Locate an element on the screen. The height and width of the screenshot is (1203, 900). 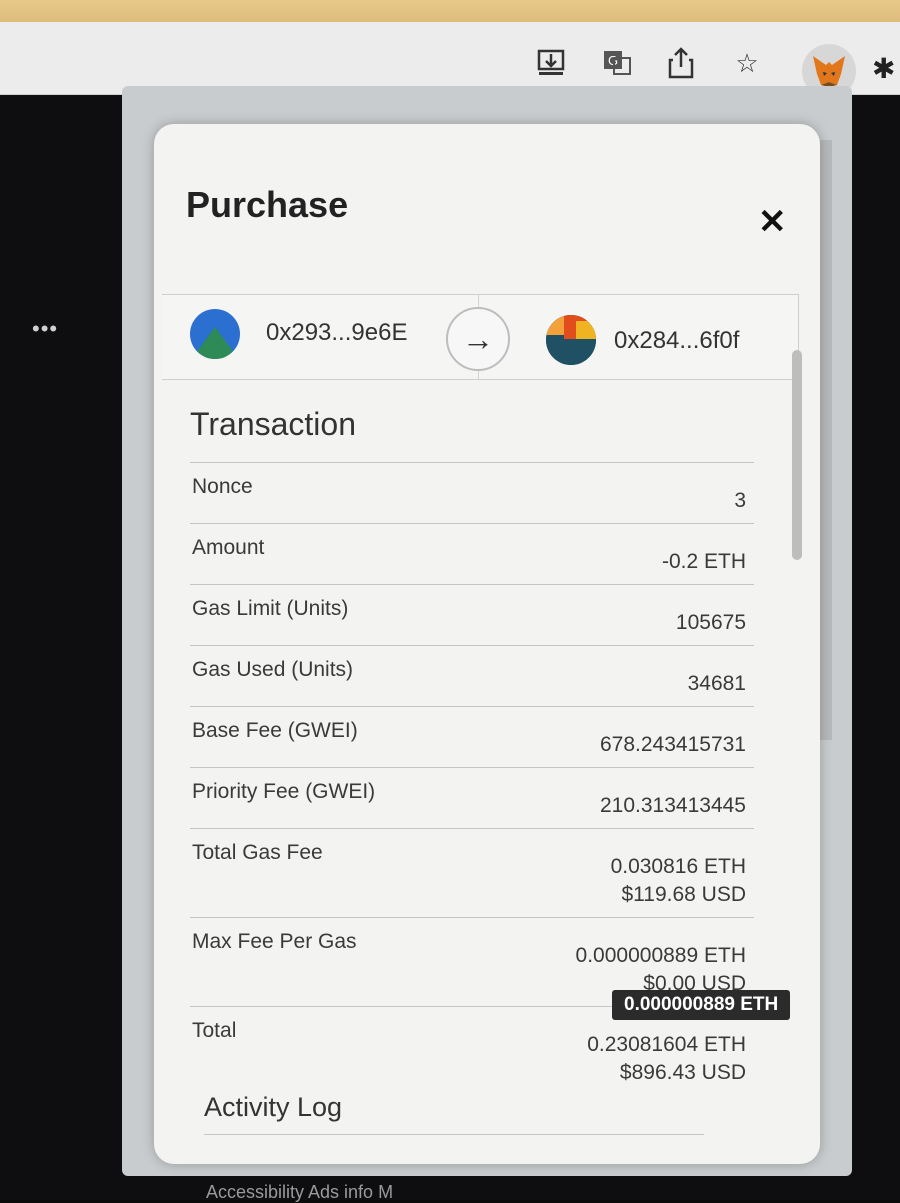
row-gas-limit: Gas Limit (Units) 105675 is located at coordinates (472, 614).